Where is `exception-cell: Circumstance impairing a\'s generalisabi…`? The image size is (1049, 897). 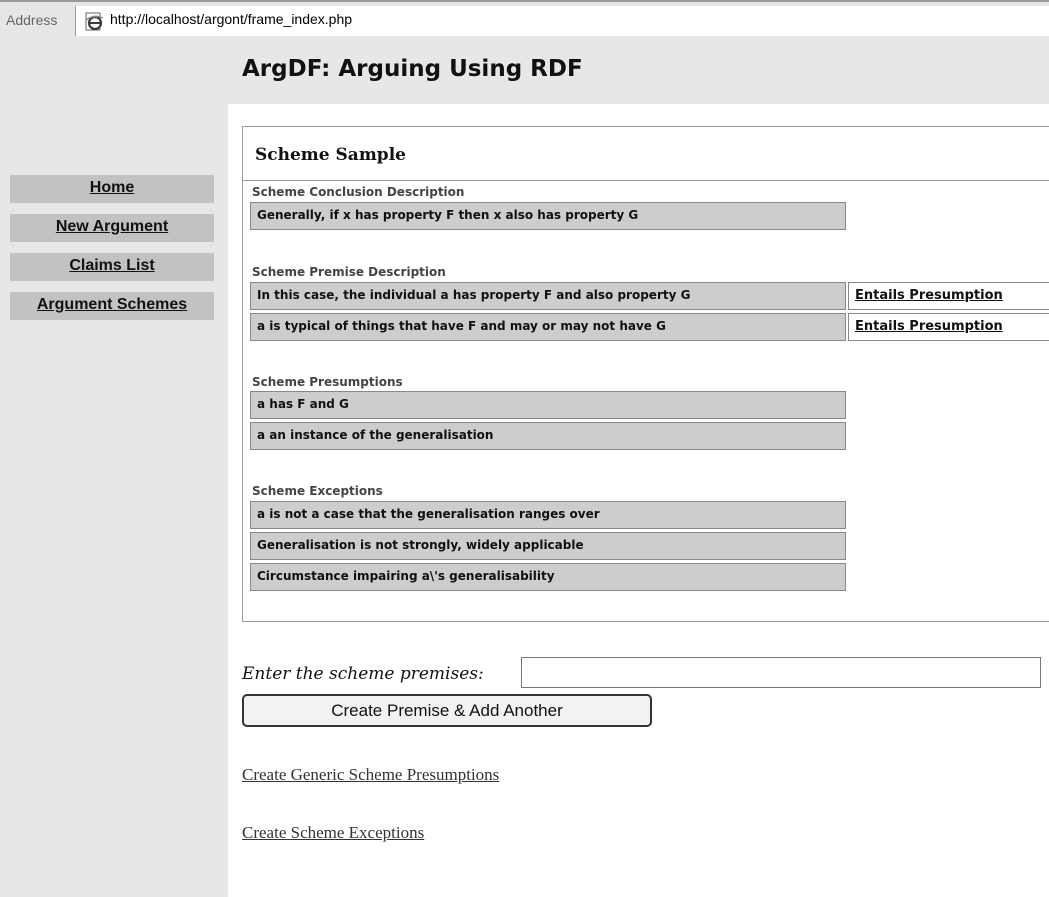
exception-cell: Circumstance impairing a\'s generalisabi… is located at coordinates (548, 577).